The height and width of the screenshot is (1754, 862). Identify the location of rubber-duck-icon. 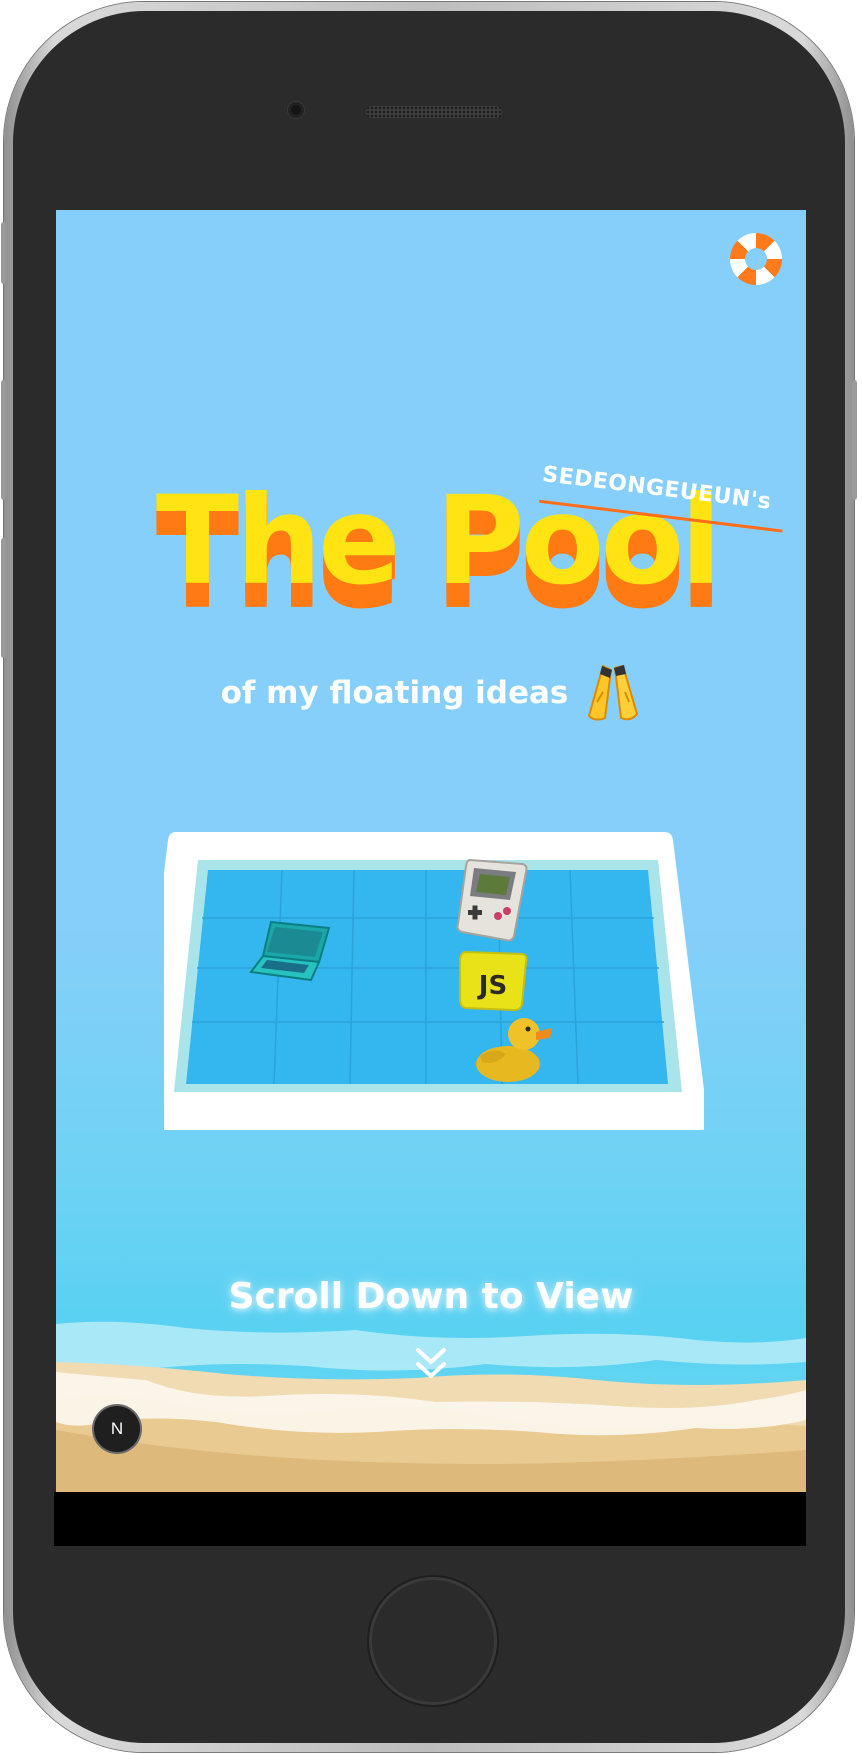
(513, 1048).